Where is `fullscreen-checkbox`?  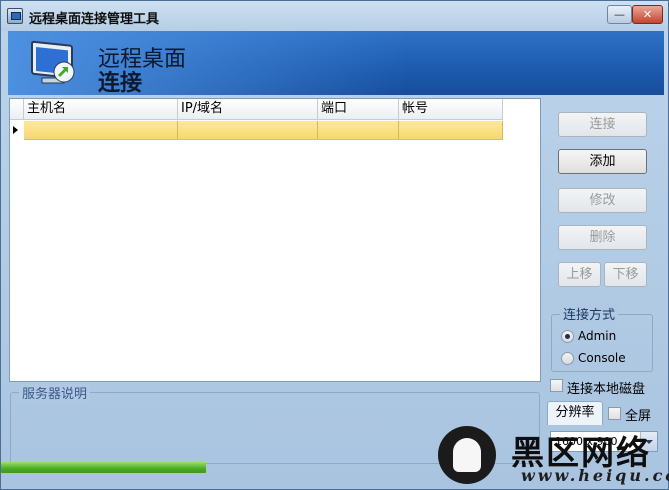 fullscreen-checkbox is located at coordinates (614, 413).